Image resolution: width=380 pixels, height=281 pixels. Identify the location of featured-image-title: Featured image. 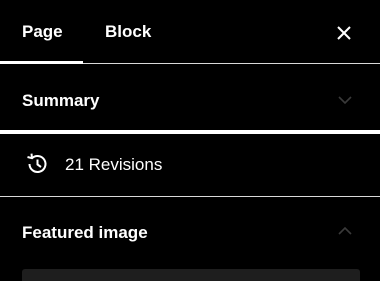
(85, 232).